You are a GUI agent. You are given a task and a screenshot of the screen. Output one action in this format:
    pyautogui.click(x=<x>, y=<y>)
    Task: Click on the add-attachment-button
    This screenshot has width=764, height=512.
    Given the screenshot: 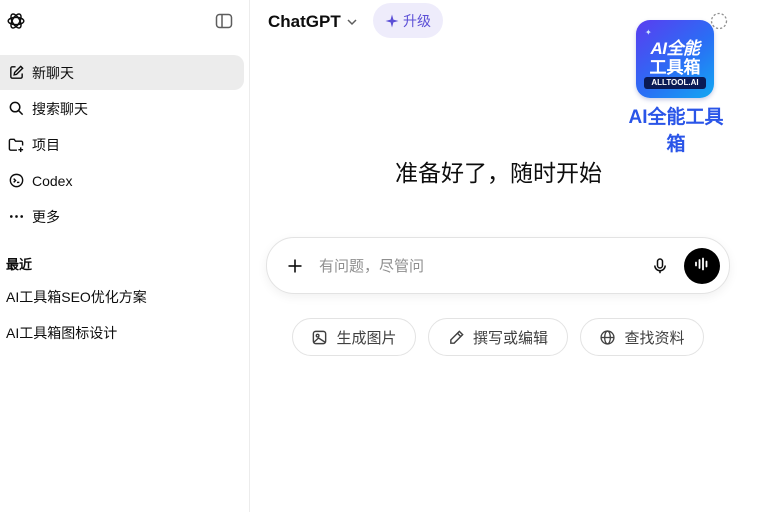 What is the action you would take?
    pyautogui.click(x=295, y=266)
    